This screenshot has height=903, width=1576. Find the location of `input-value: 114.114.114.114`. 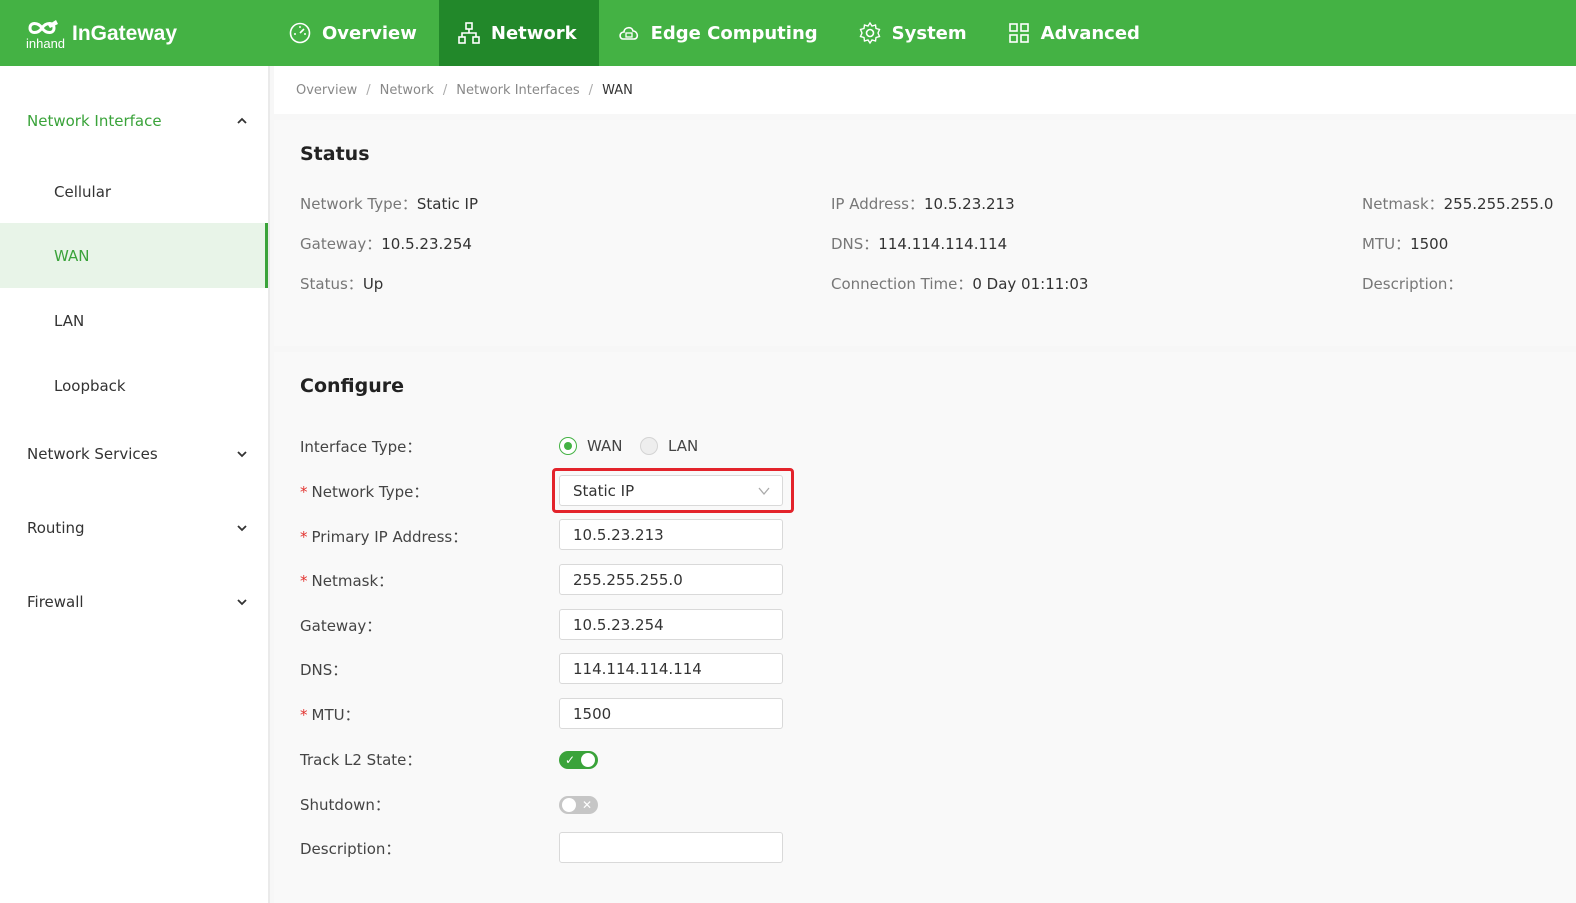

input-value: 114.114.114.114 is located at coordinates (637, 668).